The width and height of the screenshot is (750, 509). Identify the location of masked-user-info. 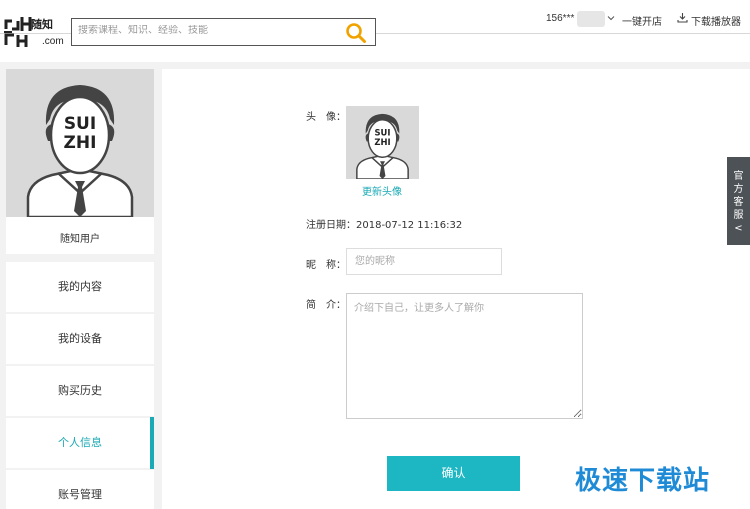
(591, 19).